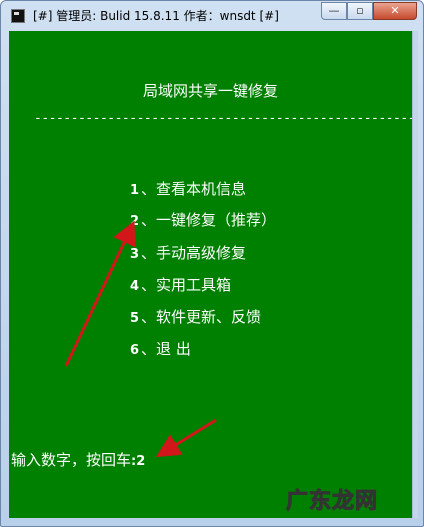 The image size is (424, 527). Describe the element at coordinates (209, 220) in the screenshot. I see `menu-item-label: 、一键修复（推荐）` at that location.